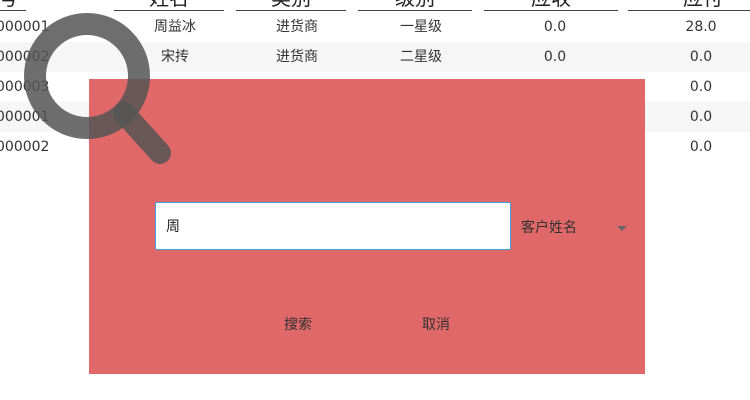 The width and height of the screenshot is (750, 400). What do you see at coordinates (169, 5) in the screenshot?
I see `header-name: 姓名` at bounding box center [169, 5].